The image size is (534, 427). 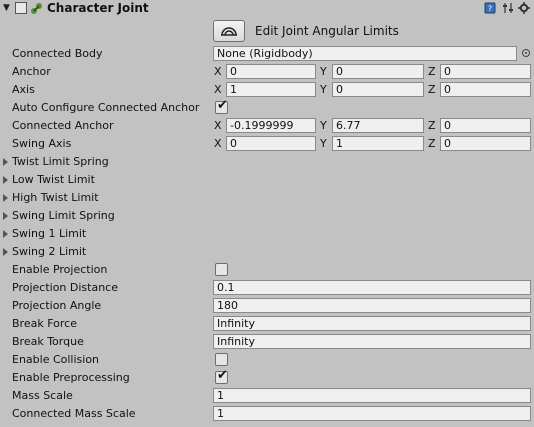 What do you see at coordinates (8, 8) in the screenshot?
I see `foldout-down-icon: ▼` at bounding box center [8, 8].